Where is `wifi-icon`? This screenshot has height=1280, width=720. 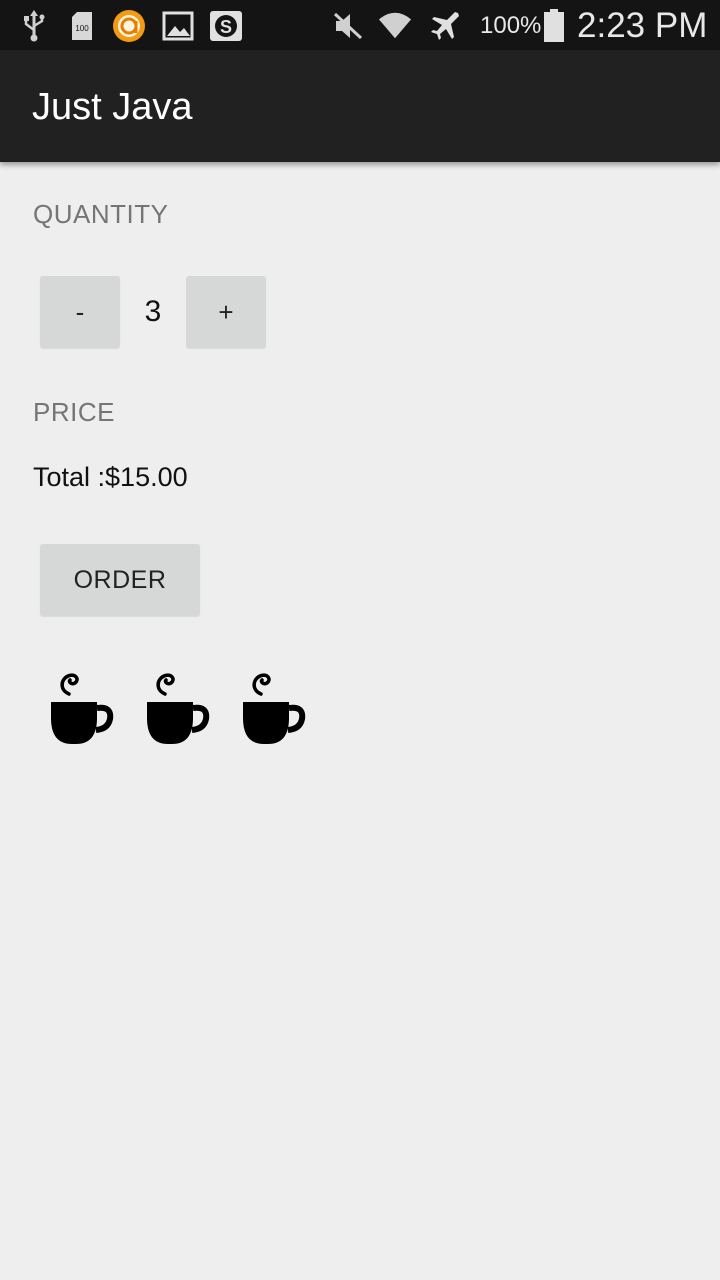 wifi-icon is located at coordinates (395, 26).